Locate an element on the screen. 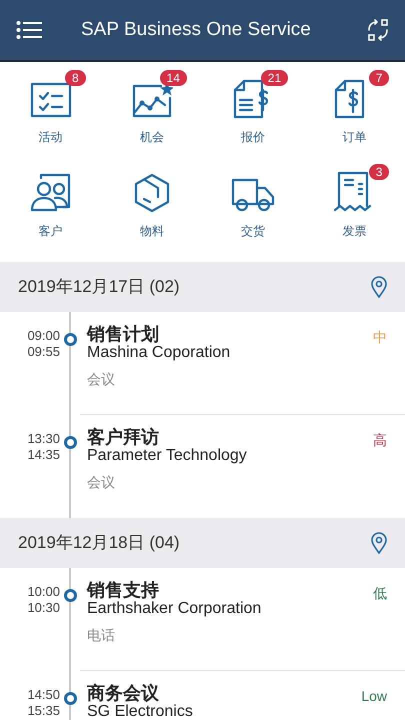  event-title: 客户拜访 is located at coordinates (123, 437).